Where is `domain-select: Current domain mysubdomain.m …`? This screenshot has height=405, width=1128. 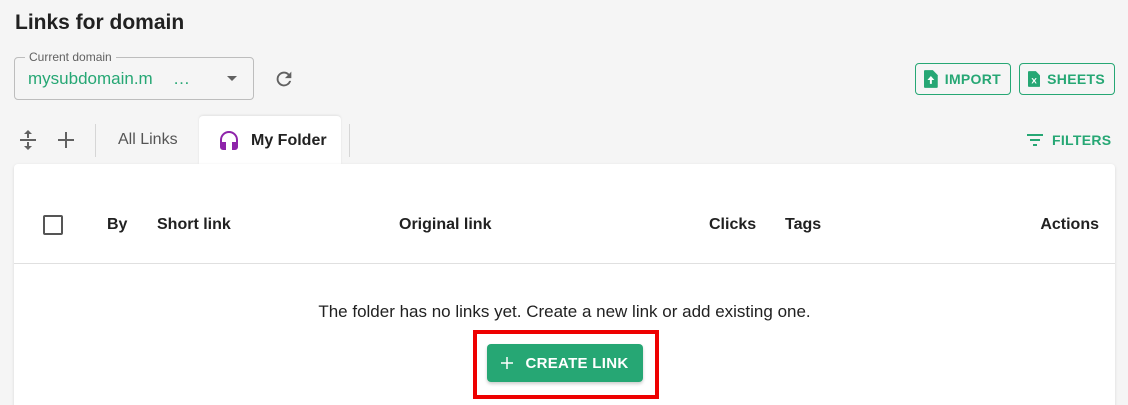 domain-select: Current domain mysubdomain.m … is located at coordinates (134, 75).